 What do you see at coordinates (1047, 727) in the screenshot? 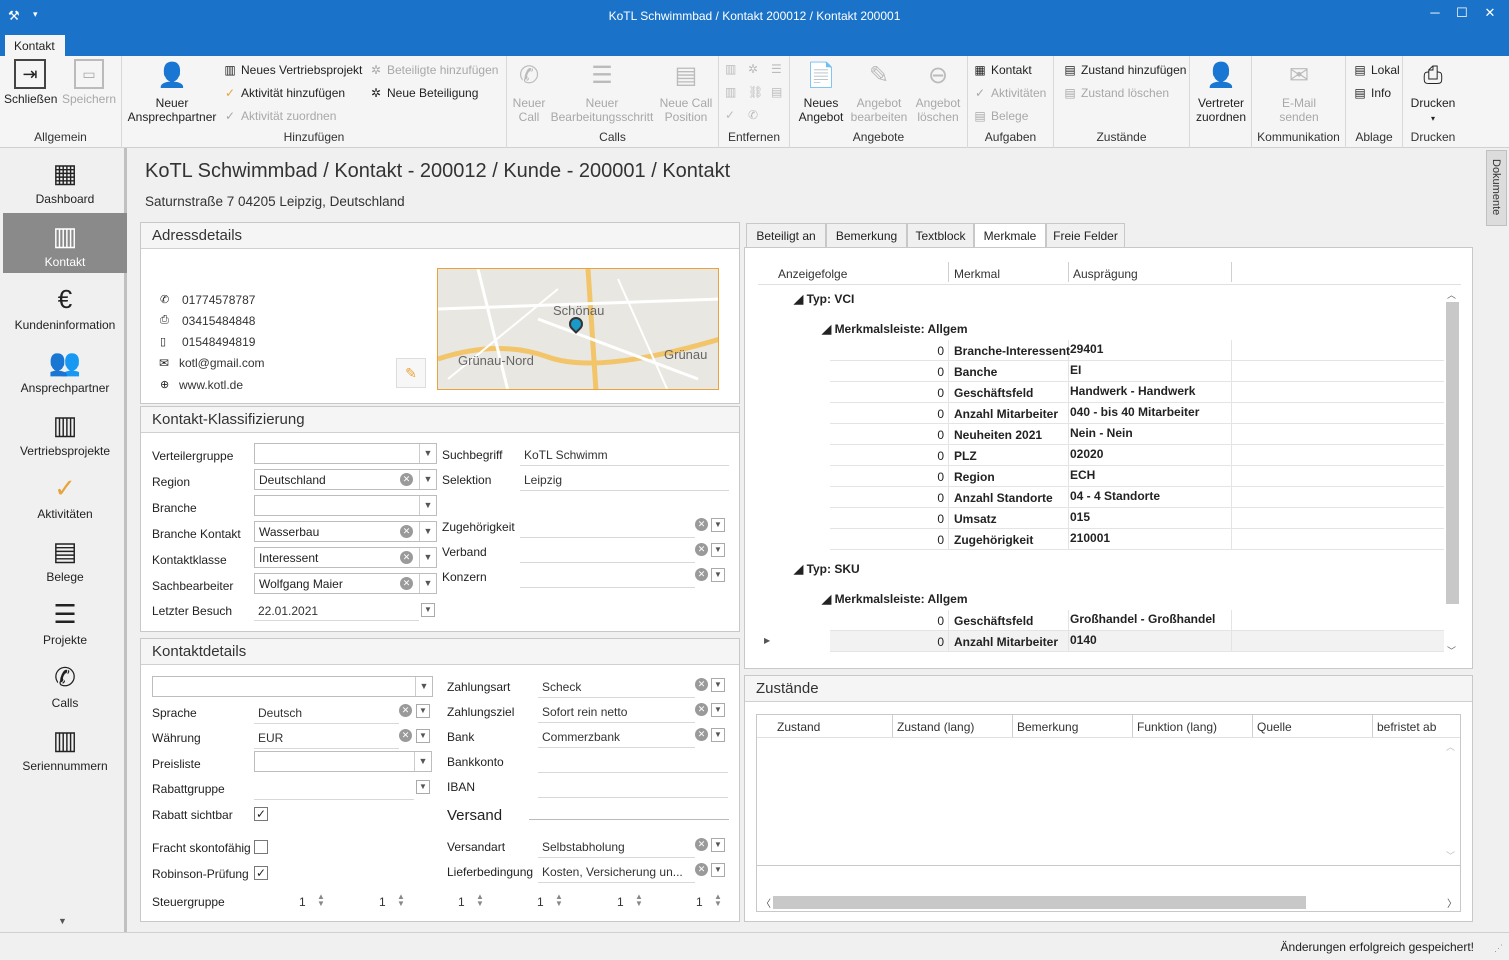
I see `column-header: Bemerkung` at bounding box center [1047, 727].